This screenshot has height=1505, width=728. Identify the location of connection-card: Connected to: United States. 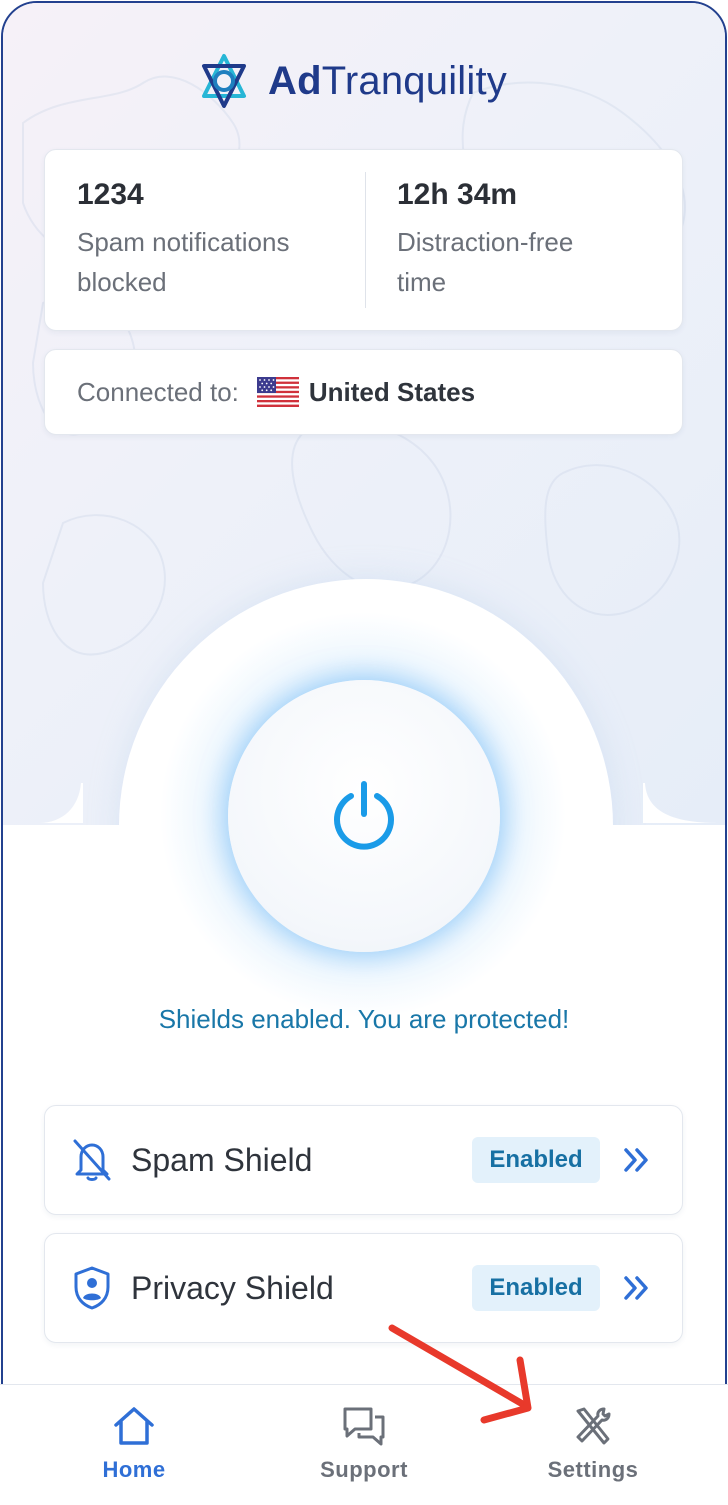
(363, 392).